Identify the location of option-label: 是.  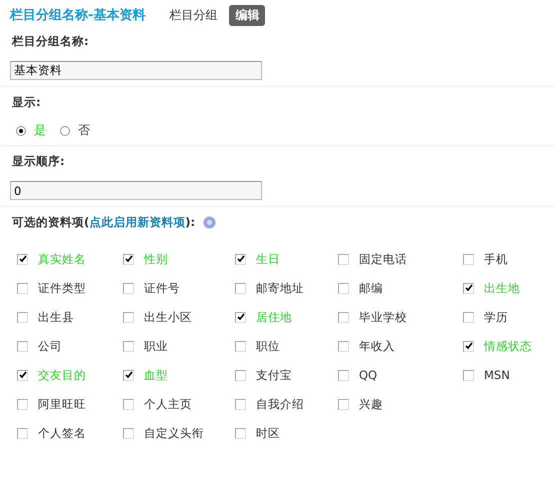
(40, 130).